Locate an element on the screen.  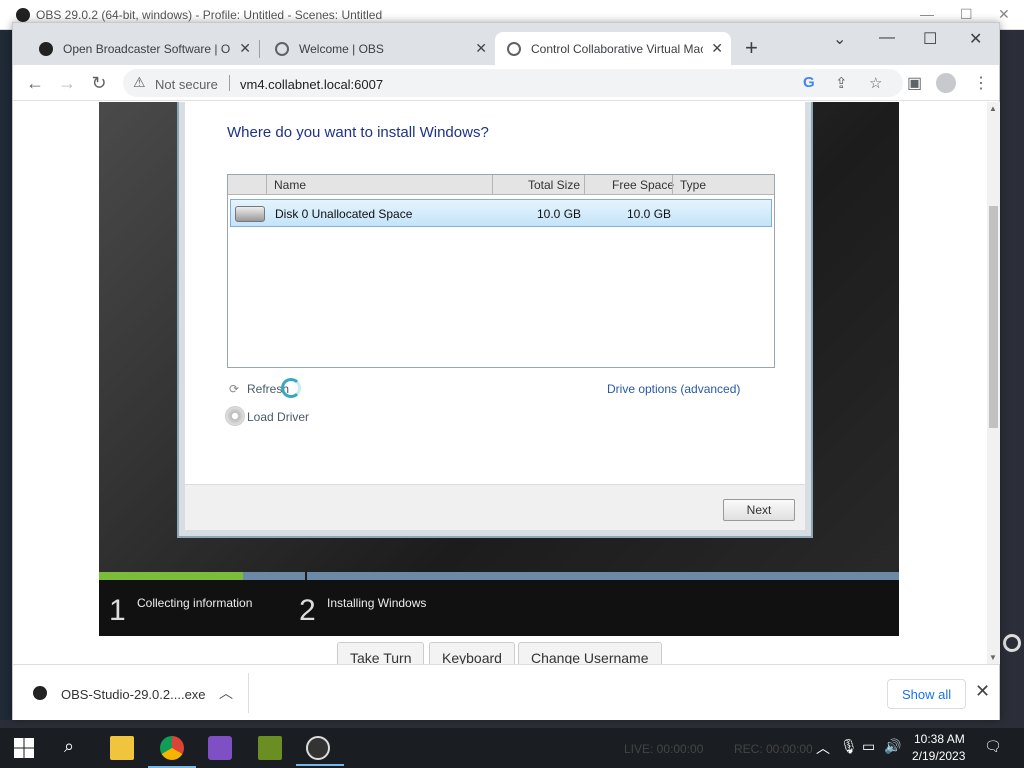
next-button: Next is located at coordinates (759, 510).